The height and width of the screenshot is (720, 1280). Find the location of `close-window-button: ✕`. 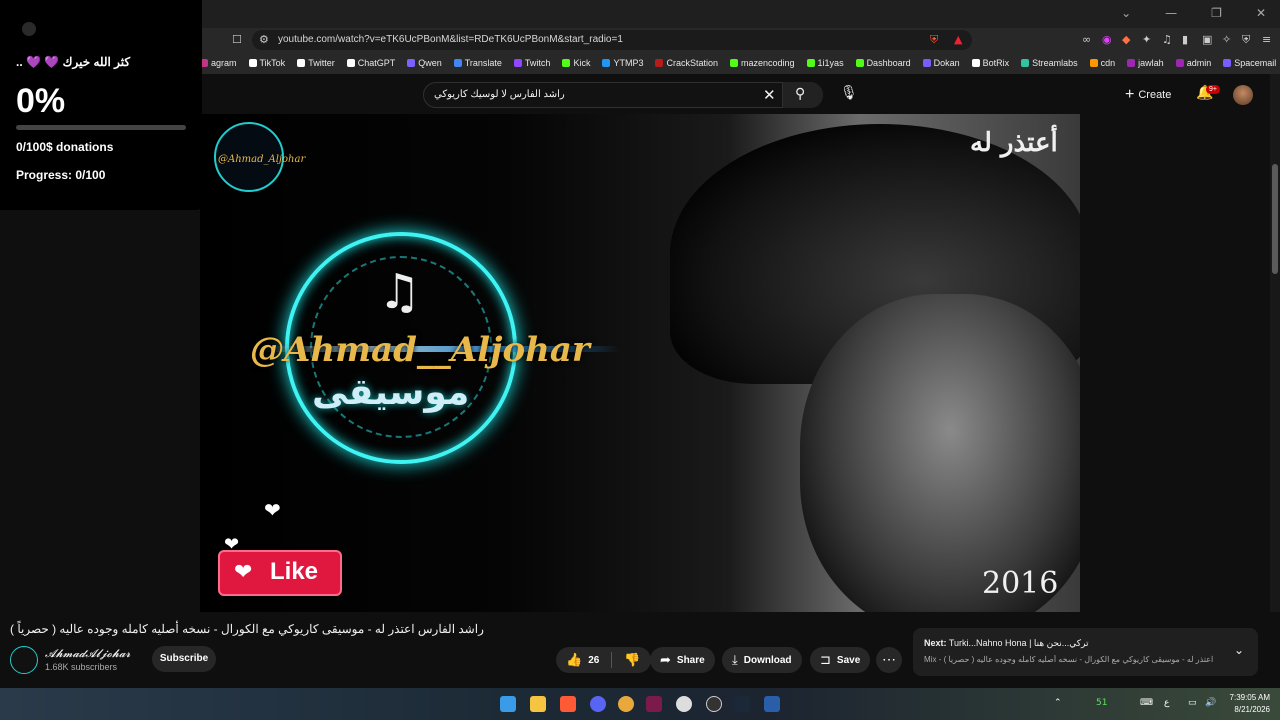

close-window-button: ✕ is located at coordinates (1261, 13).